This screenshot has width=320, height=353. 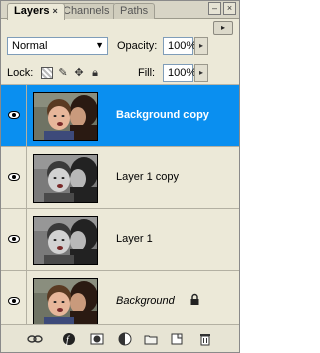 I want to click on tab-paths-label: Paths, so click(x=134, y=11).